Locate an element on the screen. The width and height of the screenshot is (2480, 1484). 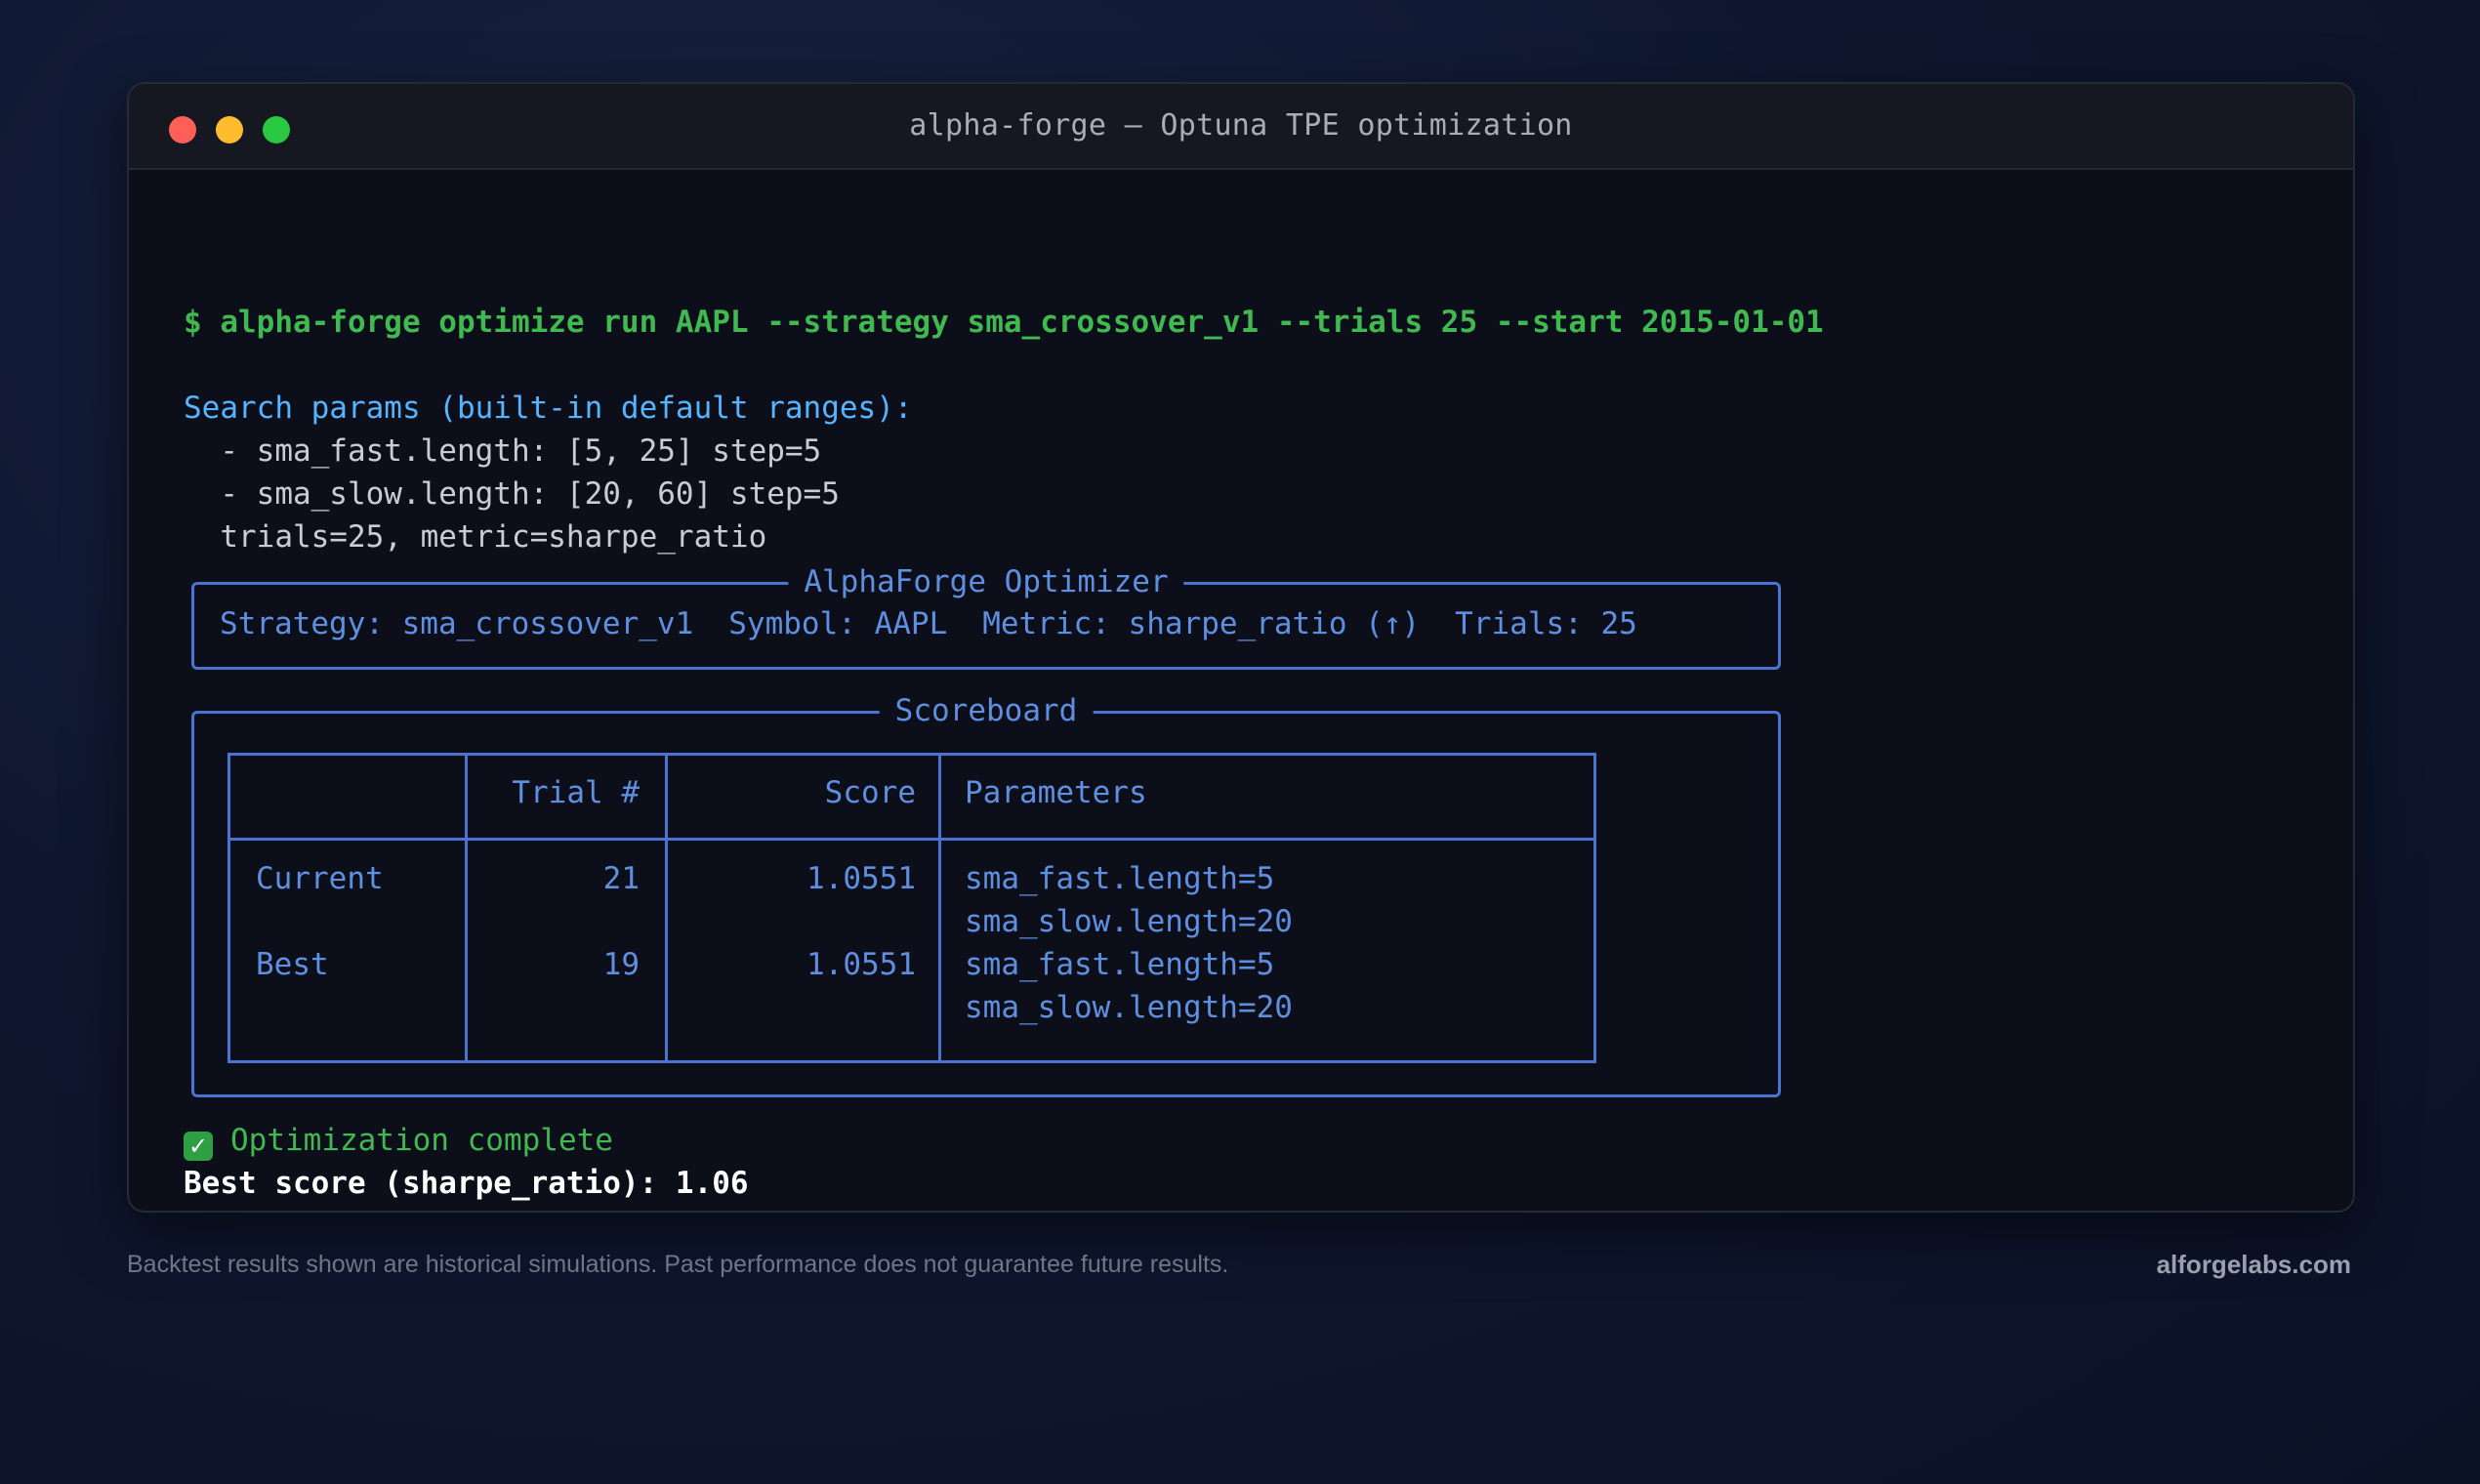
check-icon: ✓ is located at coordinates (199, 1147).